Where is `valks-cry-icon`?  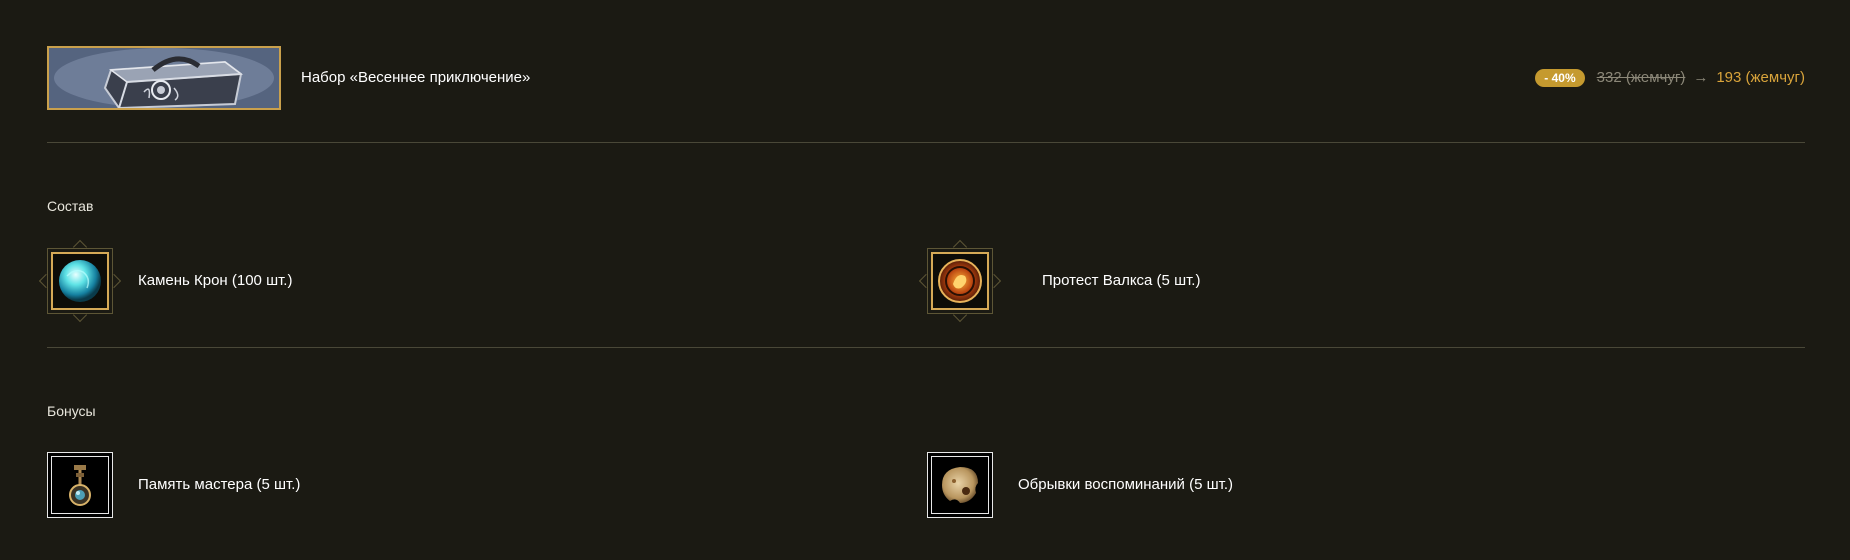
valks-cry-icon is located at coordinates (960, 281).